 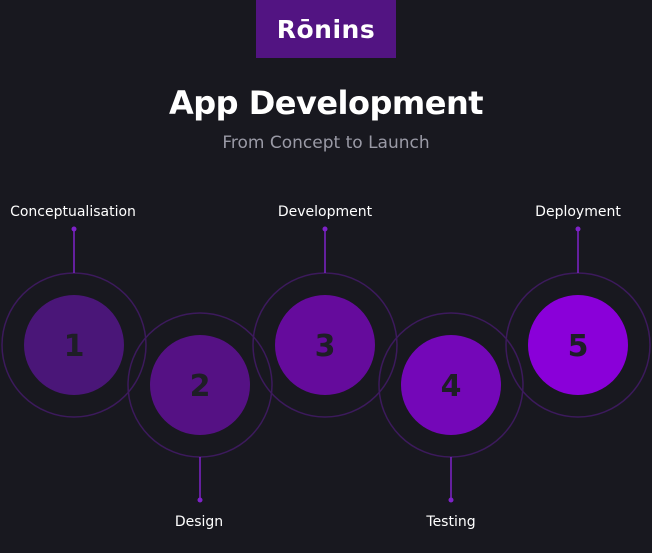 What do you see at coordinates (450, 522) in the screenshot?
I see `step-4-label: Testing` at bounding box center [450, 522].